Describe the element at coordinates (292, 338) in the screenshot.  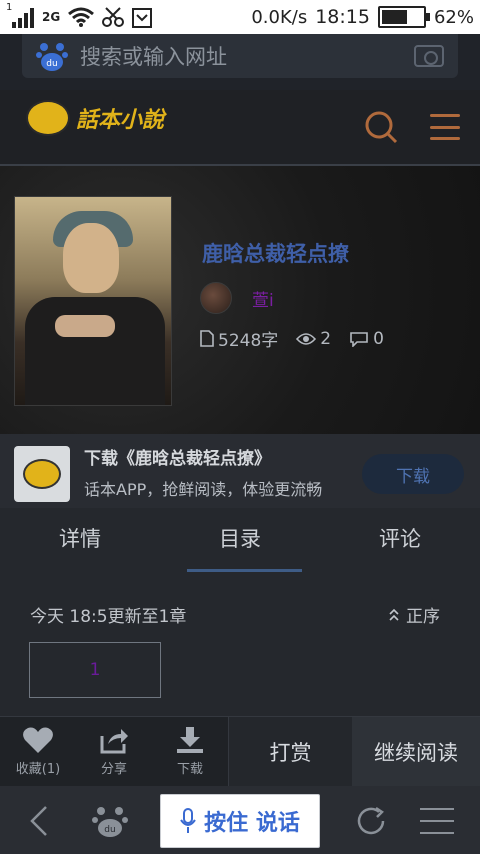
I see `book-stats: 5248字 2 0` at that location.